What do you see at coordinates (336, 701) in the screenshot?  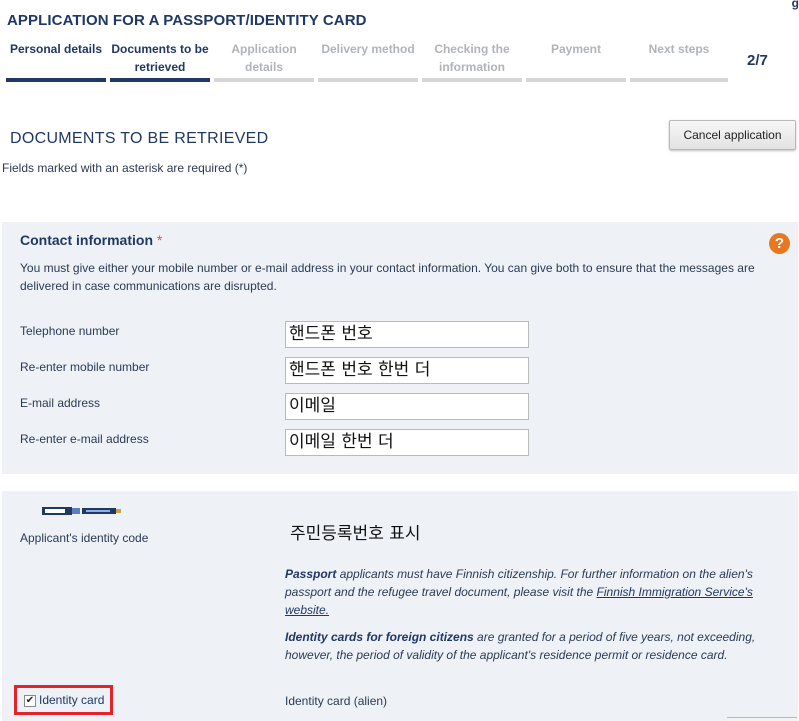 I see `identity-card-alien-label: Identity card (alien)` at bounding box center [336, 701].